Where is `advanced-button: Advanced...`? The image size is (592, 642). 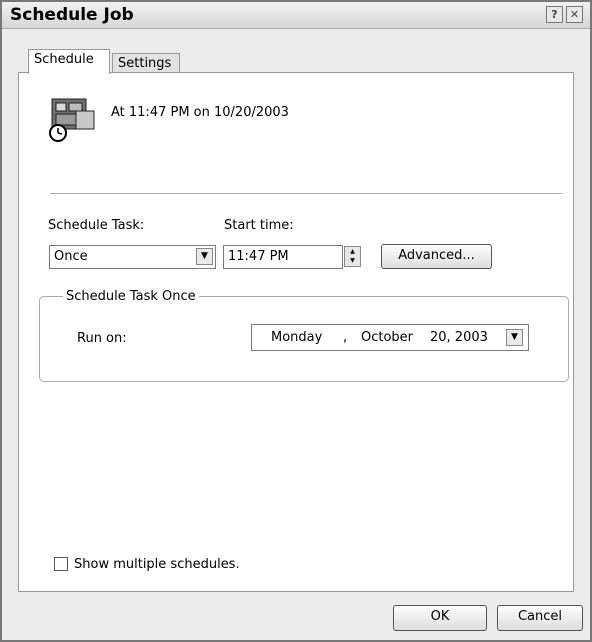 advanced-button: Advanced... is located at coordinates (436, 256).